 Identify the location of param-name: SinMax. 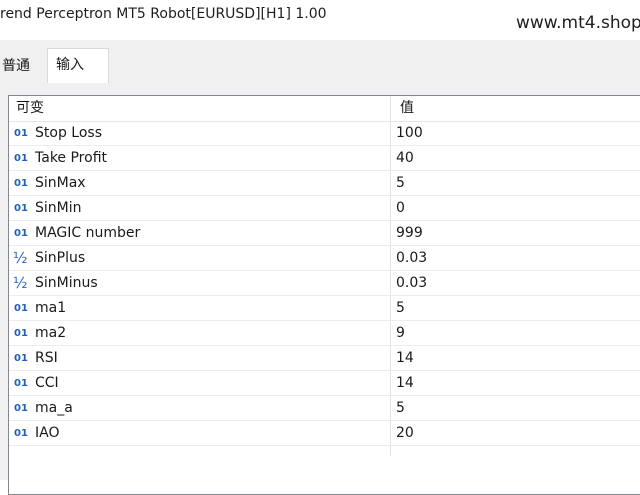
(60, 183).